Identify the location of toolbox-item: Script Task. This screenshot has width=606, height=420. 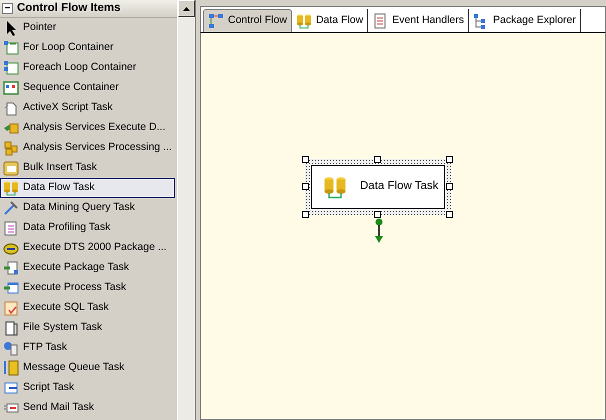
(87, 388).